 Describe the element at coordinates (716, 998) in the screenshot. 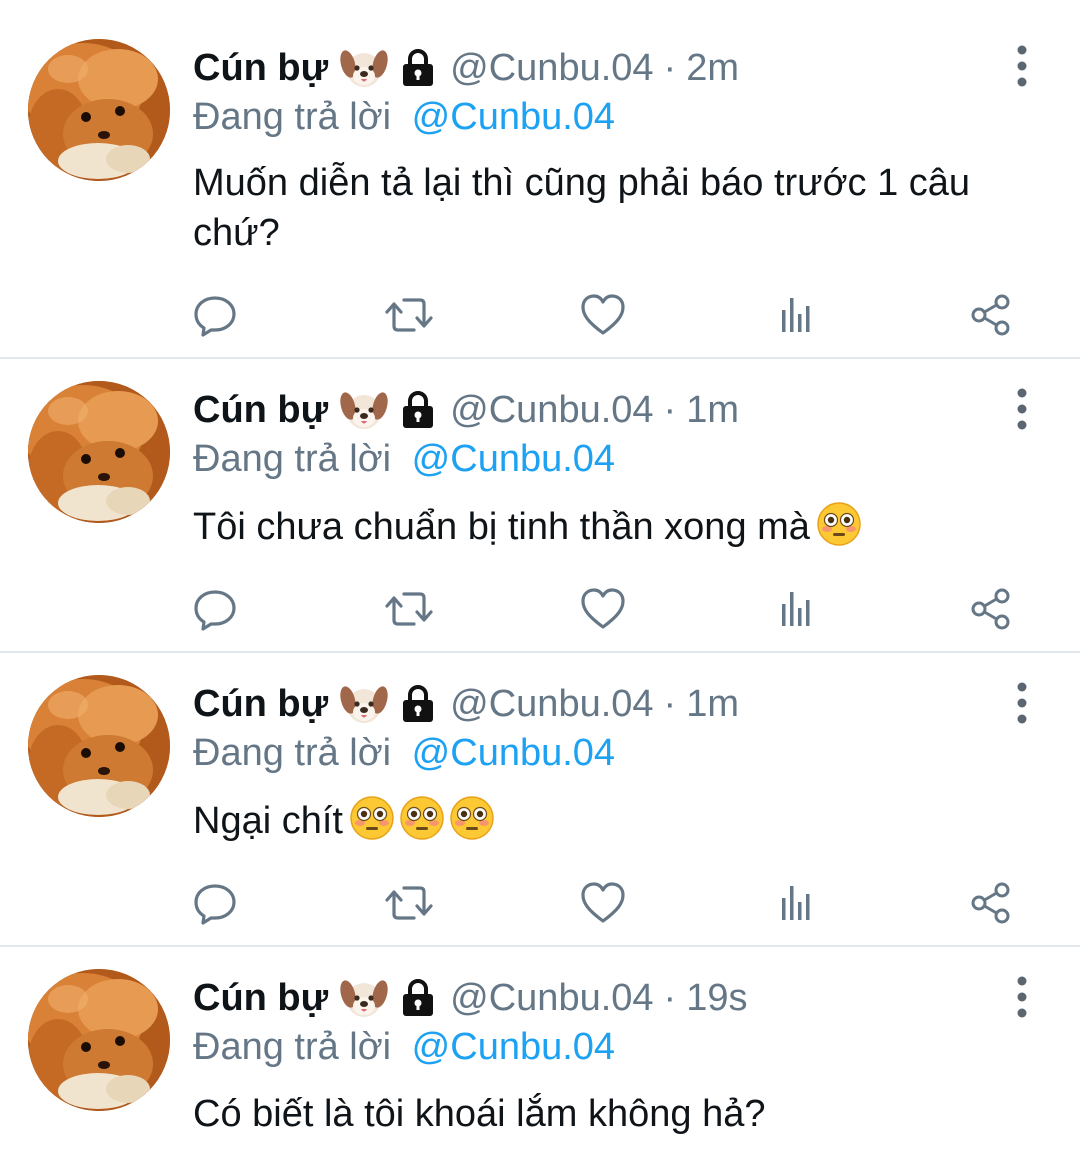

I see `timestamp: 19s` at that location.